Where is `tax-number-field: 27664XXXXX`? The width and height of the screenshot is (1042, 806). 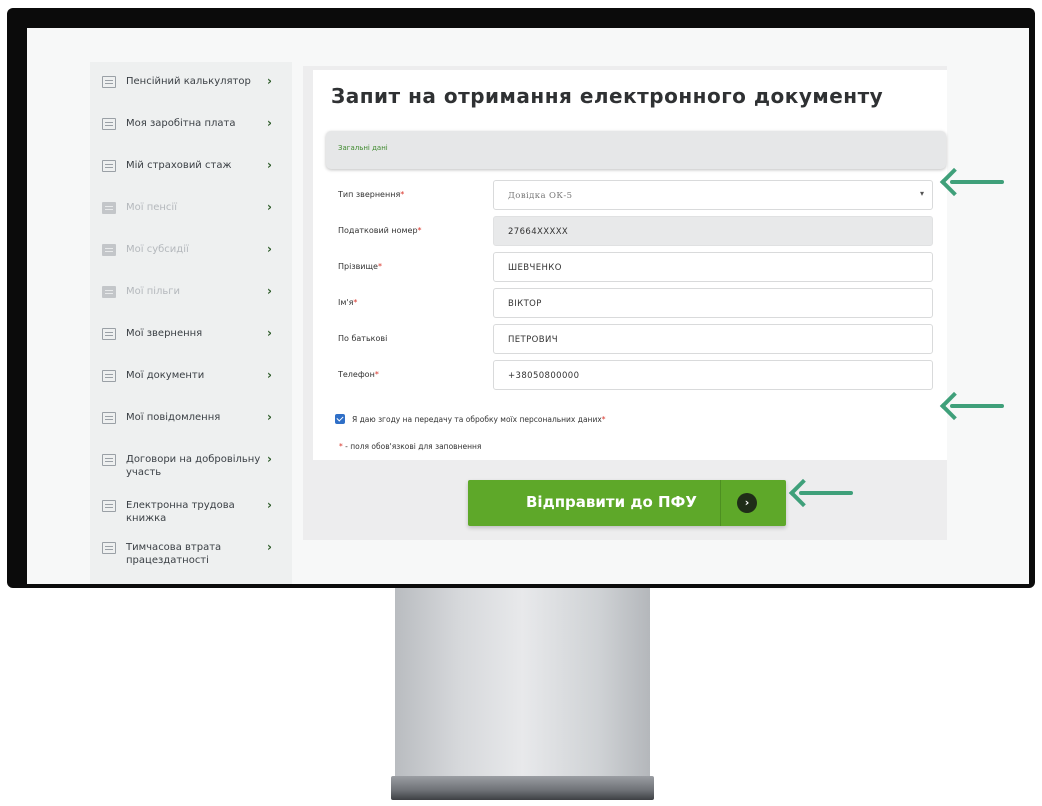
tax-number-field: 27664XXXXX is located at coordinates (713, 231).